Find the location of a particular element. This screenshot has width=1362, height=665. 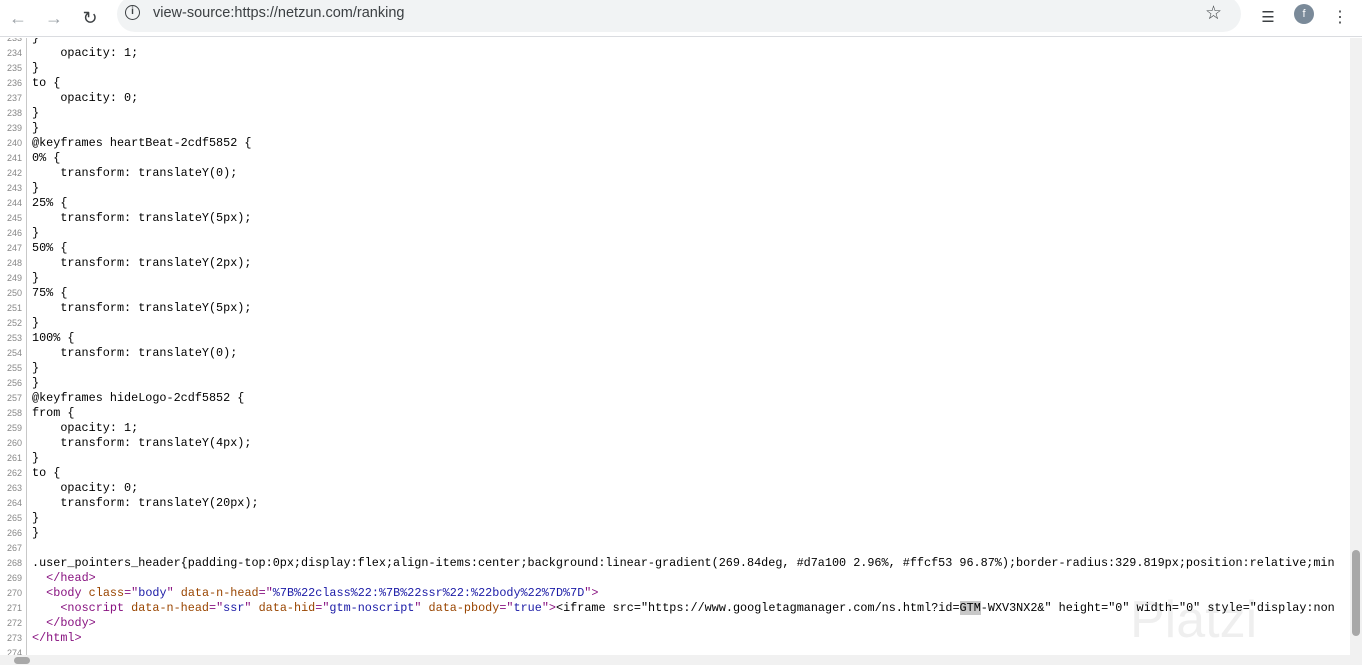

text-token: transform: translateY(5px); is located at coordinates (142, 218).